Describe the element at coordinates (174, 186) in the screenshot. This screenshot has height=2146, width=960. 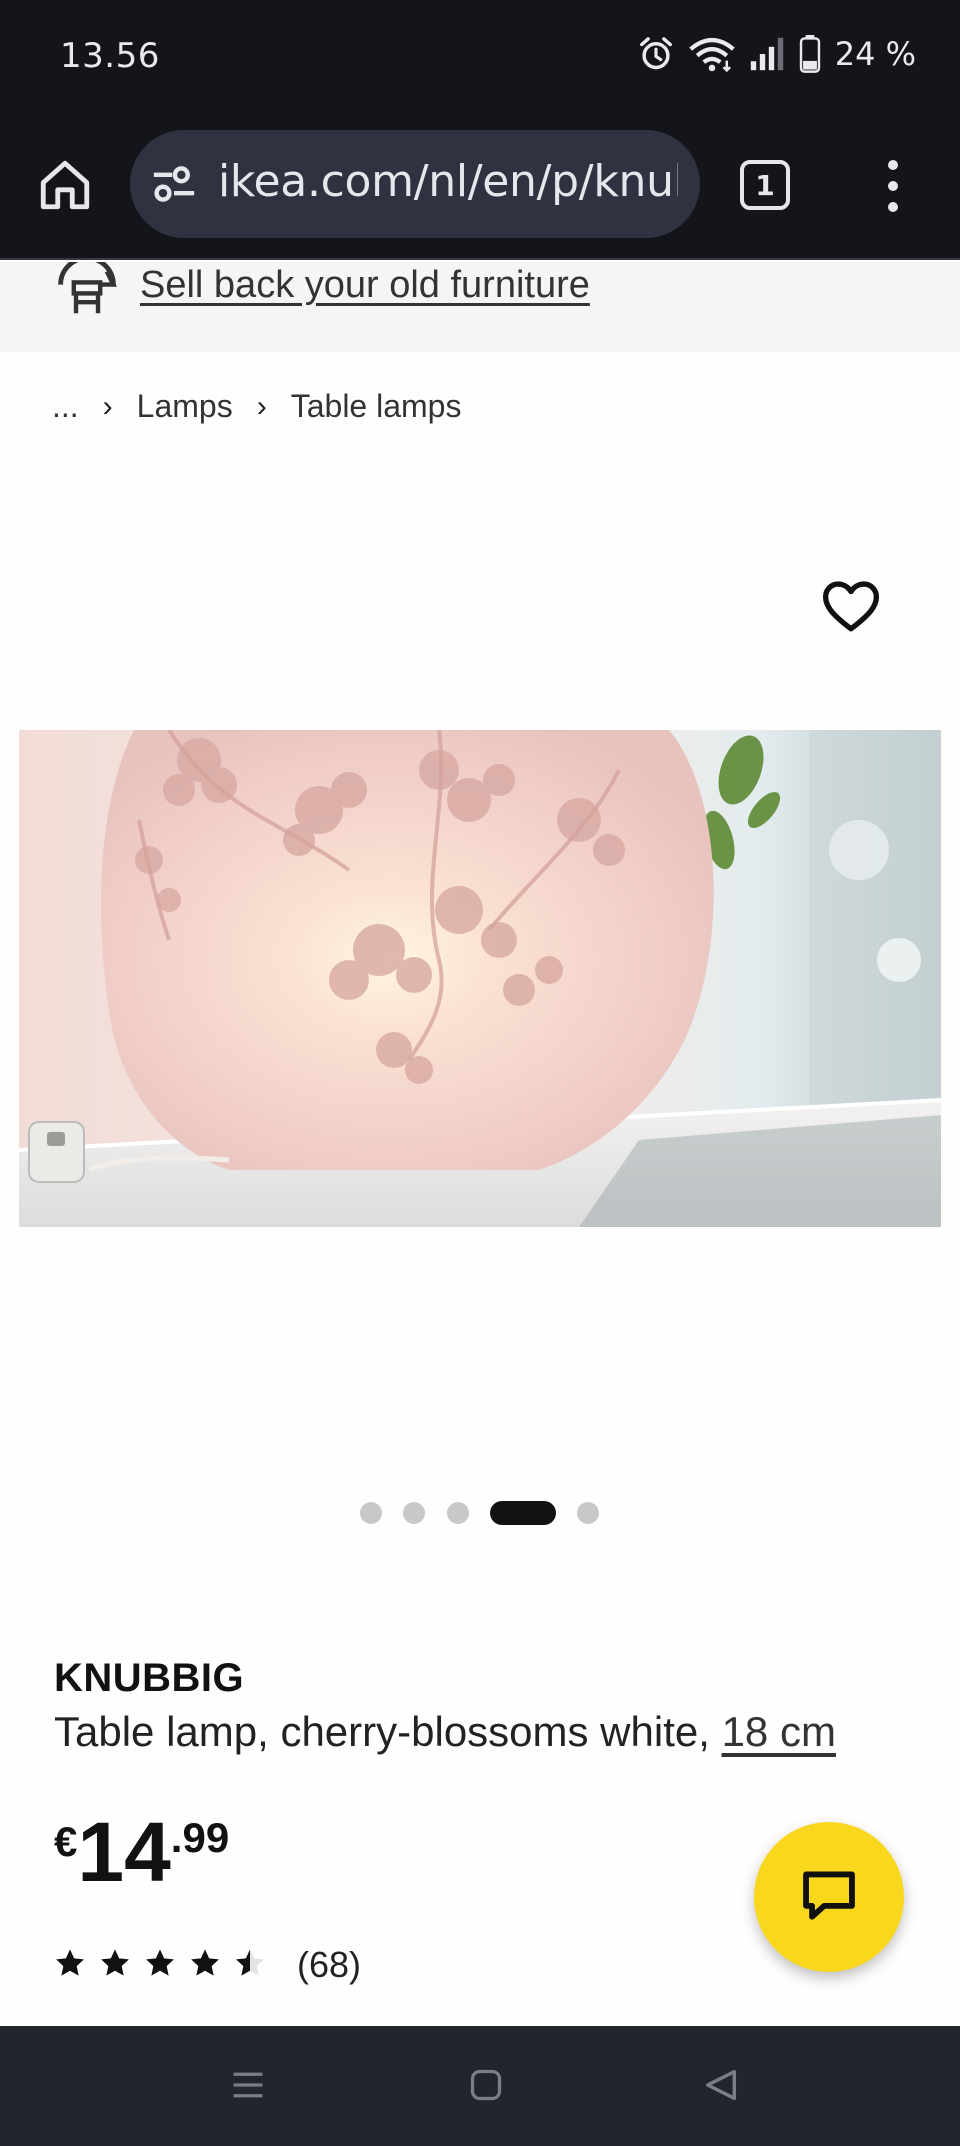
I see `site-settings-icon` at that location.